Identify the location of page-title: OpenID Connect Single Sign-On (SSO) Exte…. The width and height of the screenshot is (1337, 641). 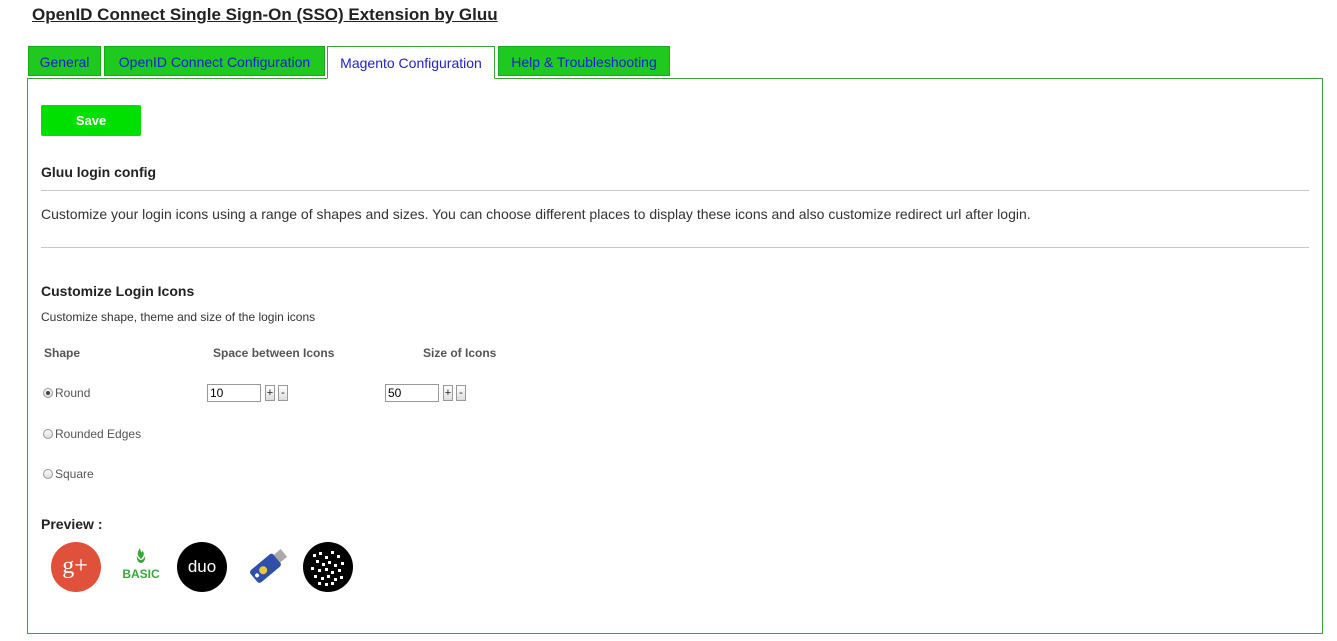
(265, 14).